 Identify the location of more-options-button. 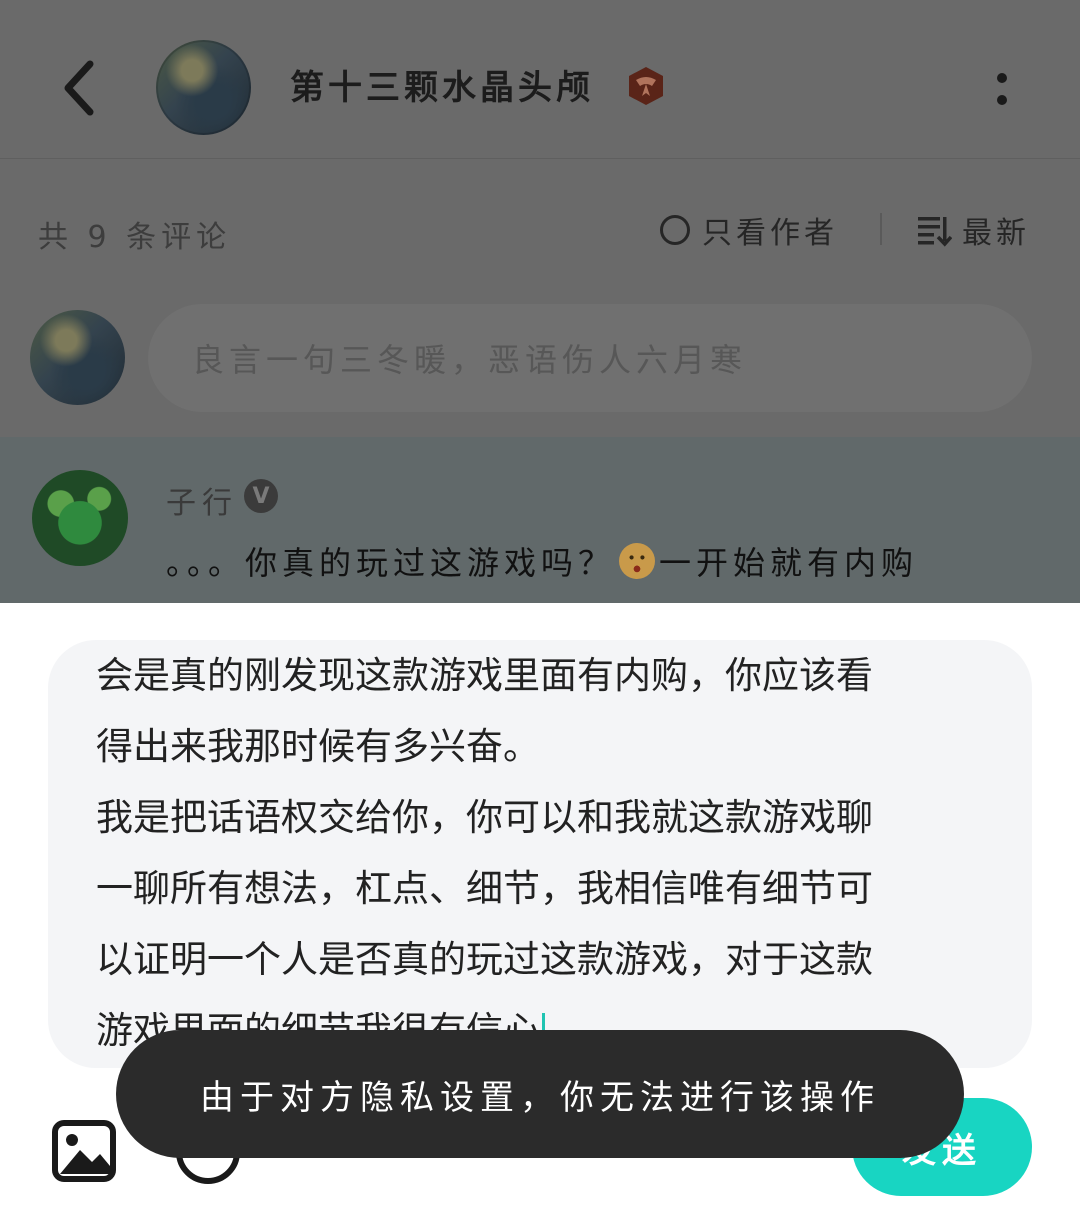
(1002, 90).